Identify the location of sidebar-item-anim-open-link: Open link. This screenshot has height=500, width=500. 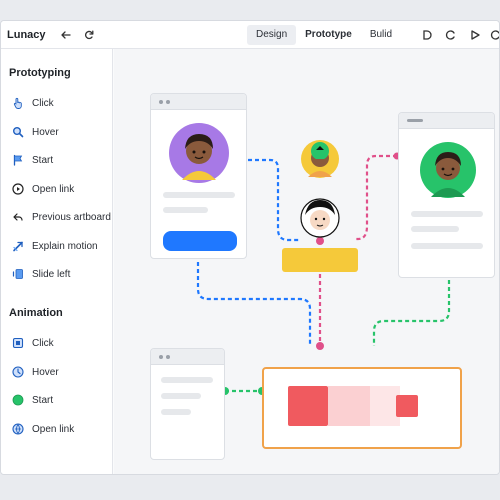
(42, 429).